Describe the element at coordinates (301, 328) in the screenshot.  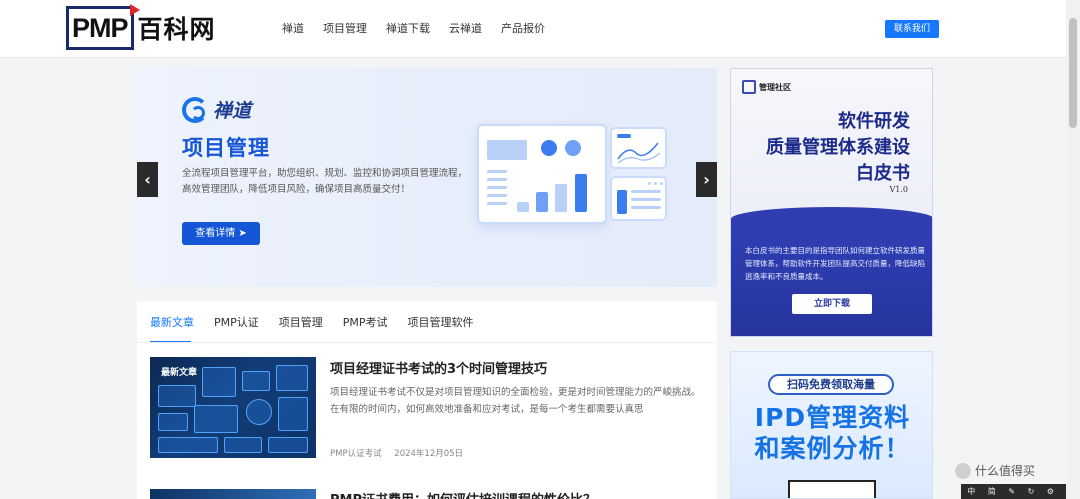
I see `tab-project-management: 项目管理` at that location.